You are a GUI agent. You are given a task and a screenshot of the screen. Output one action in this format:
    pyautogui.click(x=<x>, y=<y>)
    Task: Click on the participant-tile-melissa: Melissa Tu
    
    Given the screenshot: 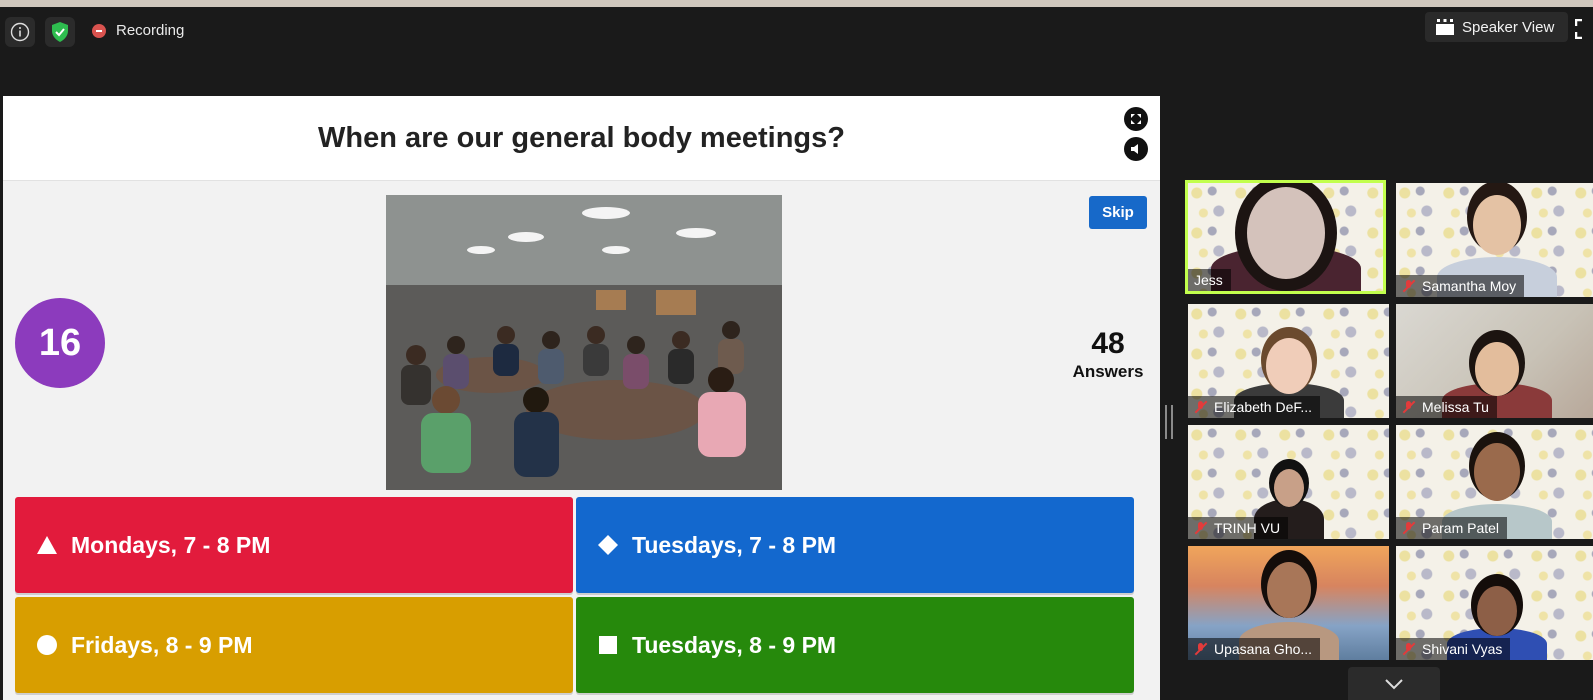 What is the action you would take?
    pyautogui.click(x=1494, y=361)
    